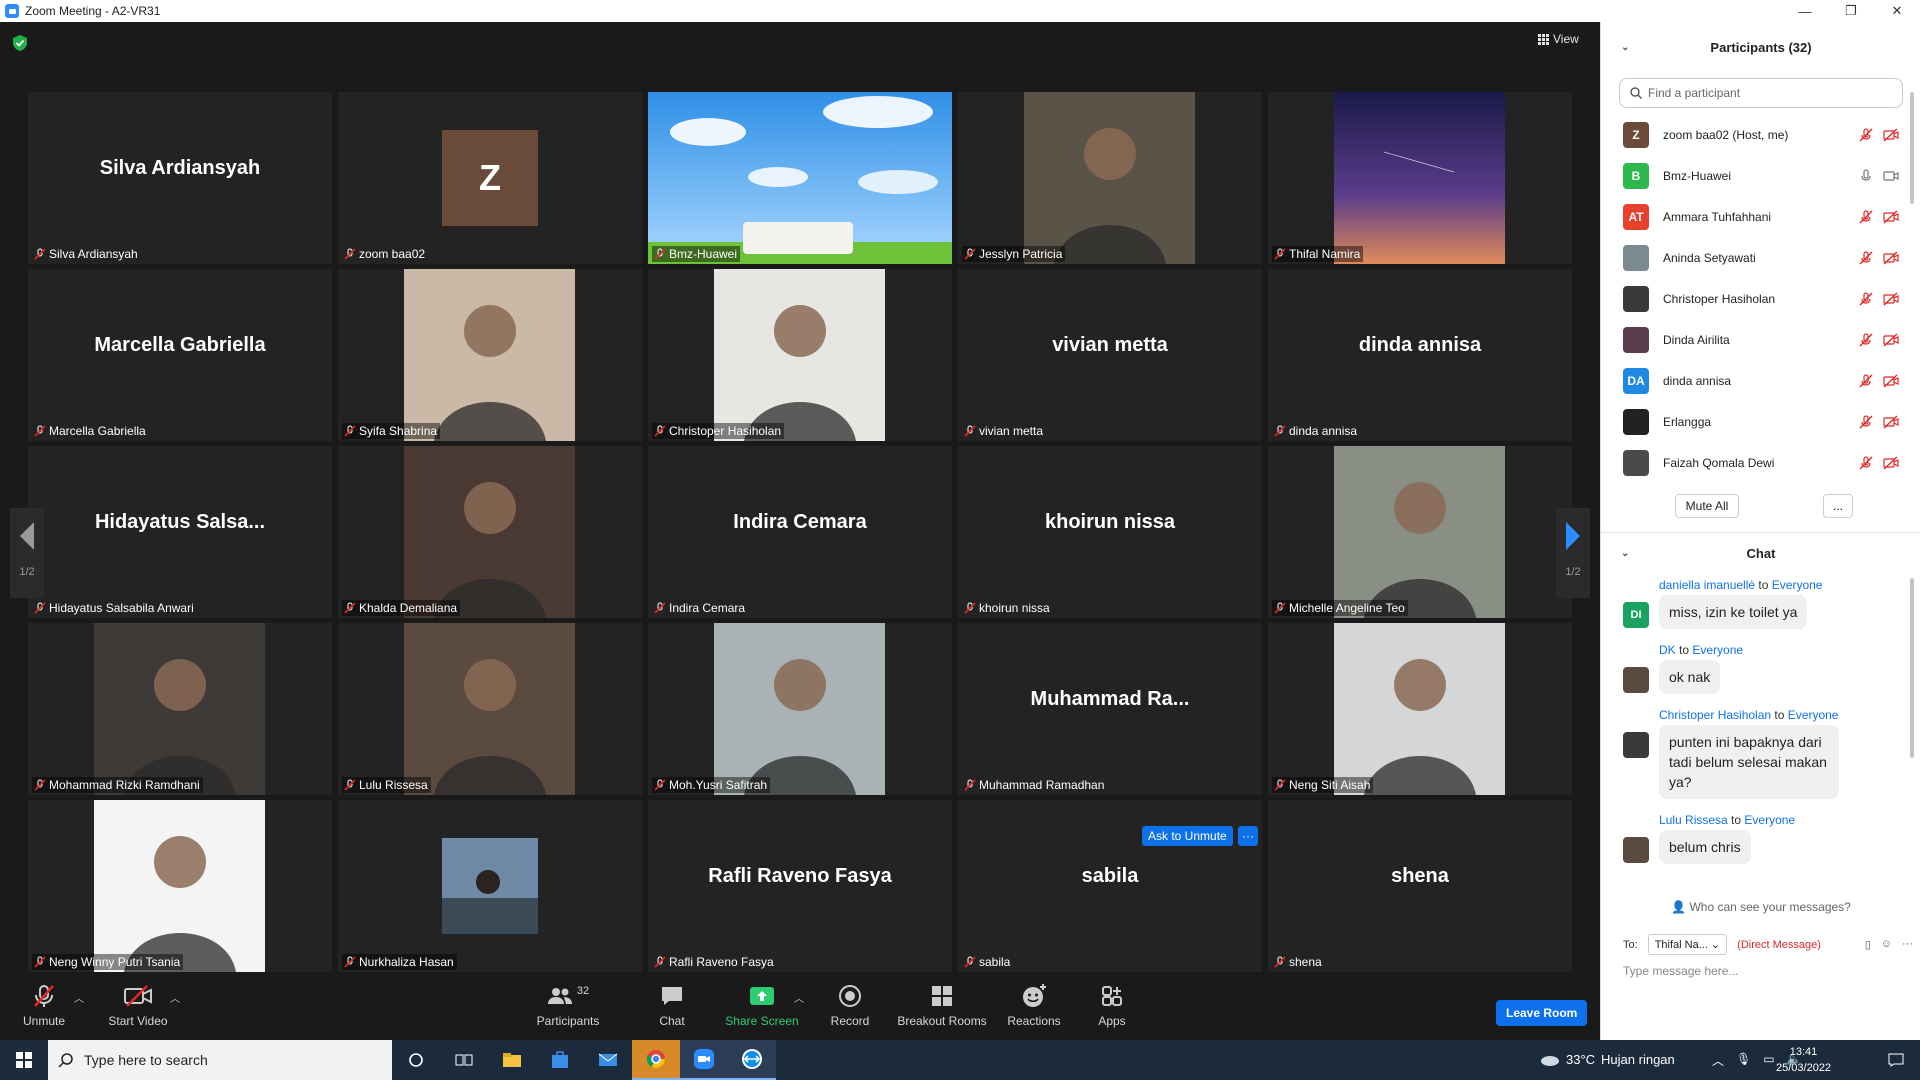  I want to click on video-tile: Indira Cemara Indira Cemara, so click(800, 532).